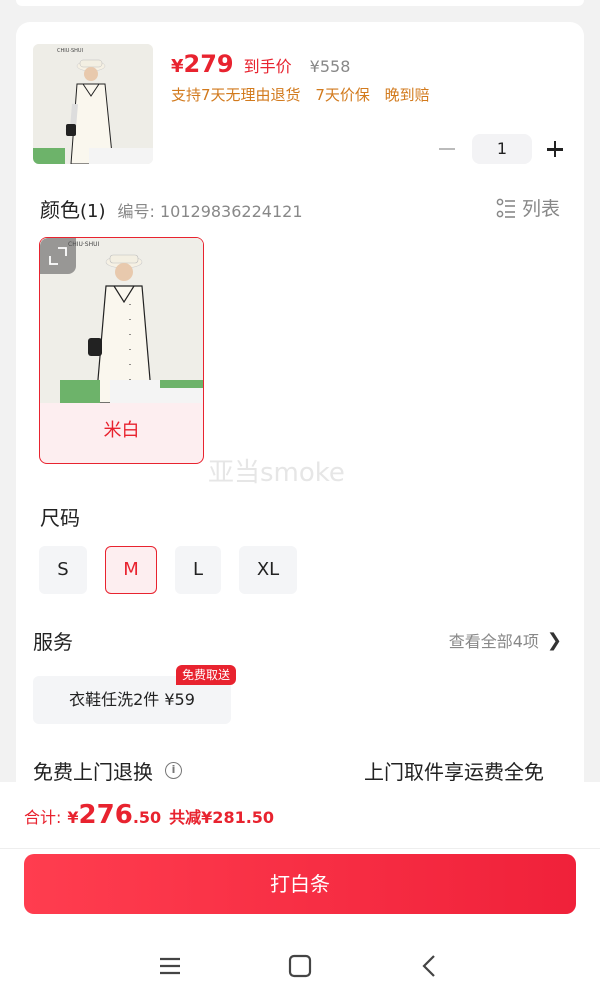 This screenshot has height=1004, width=600. What do you see at coordinates (330, 66) in the screenshot?
I see `original-price: ¥558` at bounding box center [330, 66].